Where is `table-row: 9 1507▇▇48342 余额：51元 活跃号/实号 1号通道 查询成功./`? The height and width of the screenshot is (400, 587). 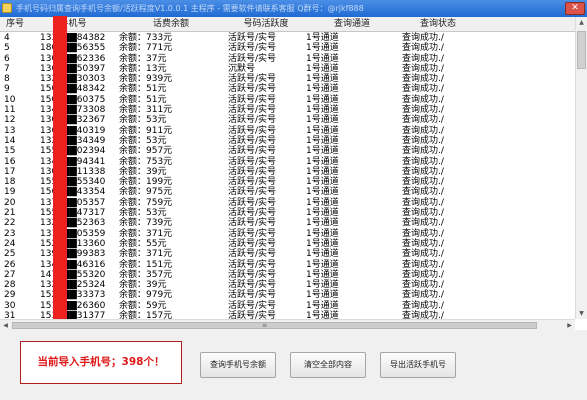 table-row: 9 1507▇▇48342 余额：51元 活跃号/实号 1号通道 查询成功./ is located at coordinates (287, 89).